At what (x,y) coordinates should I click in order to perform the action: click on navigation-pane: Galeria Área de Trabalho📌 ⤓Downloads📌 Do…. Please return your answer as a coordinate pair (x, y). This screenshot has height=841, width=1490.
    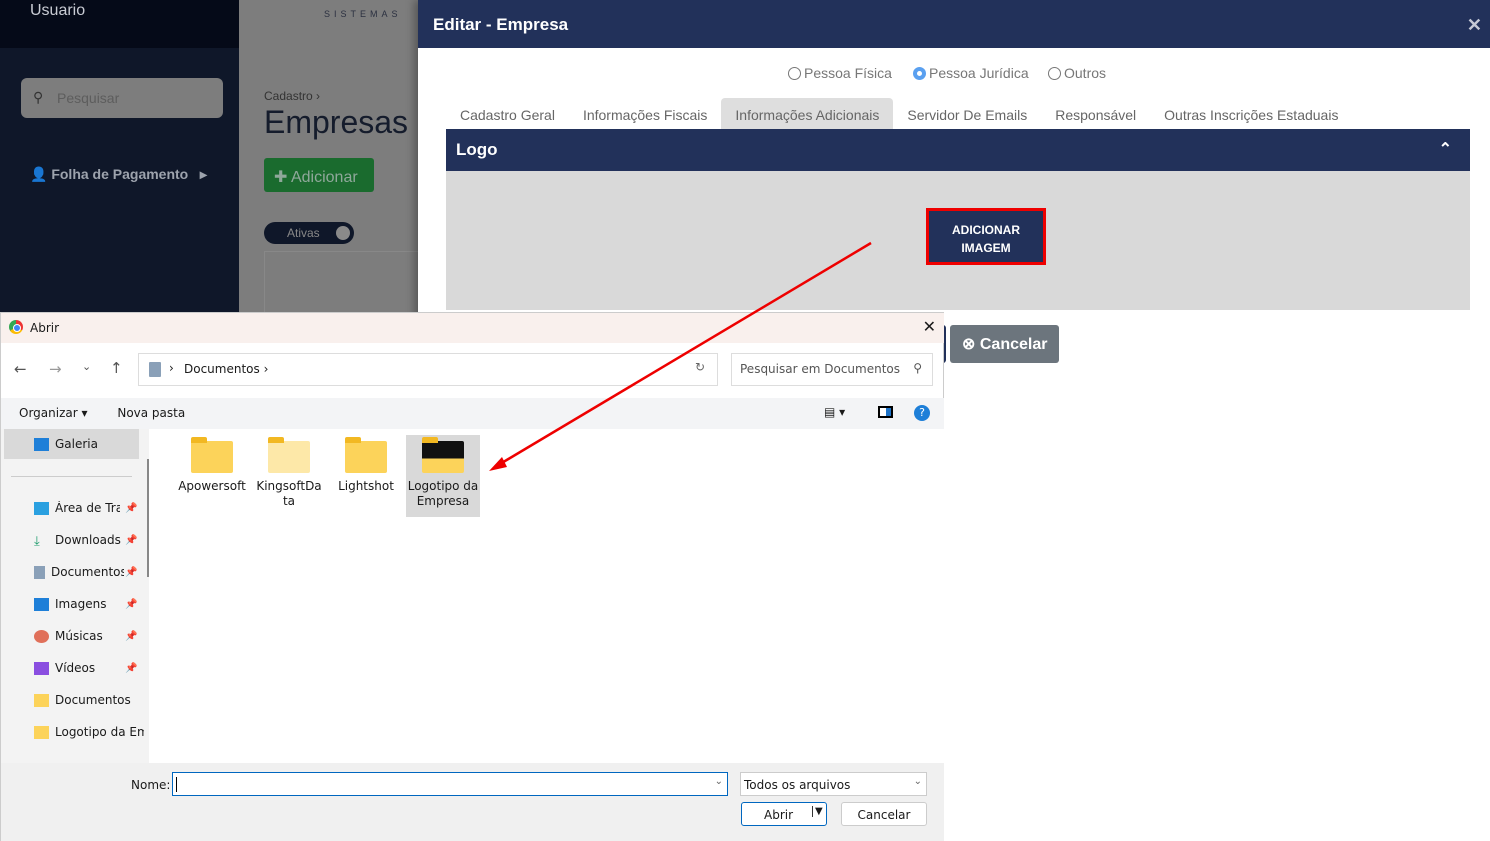
    Looking at the image, I should click on (75, 596).